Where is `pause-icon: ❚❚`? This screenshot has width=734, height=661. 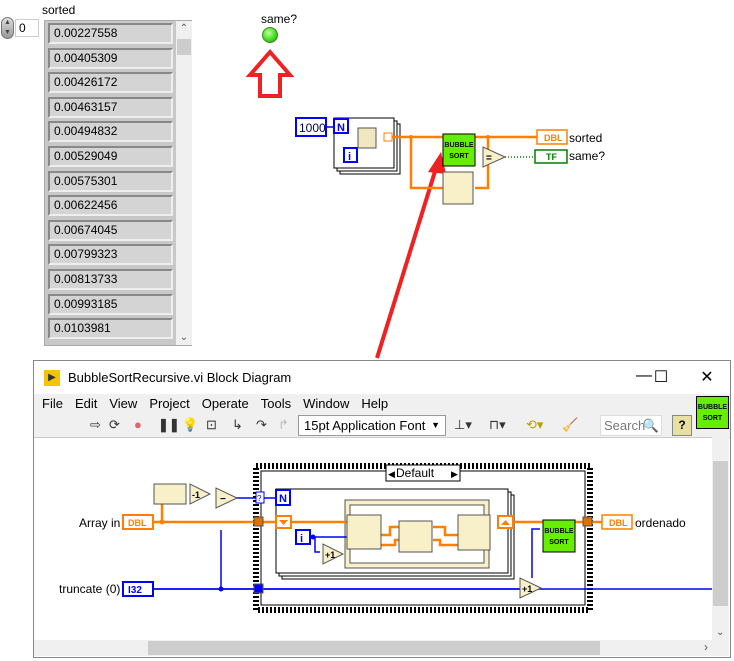
pause-icon: ❚❚ is located at coordinates (169, 425).